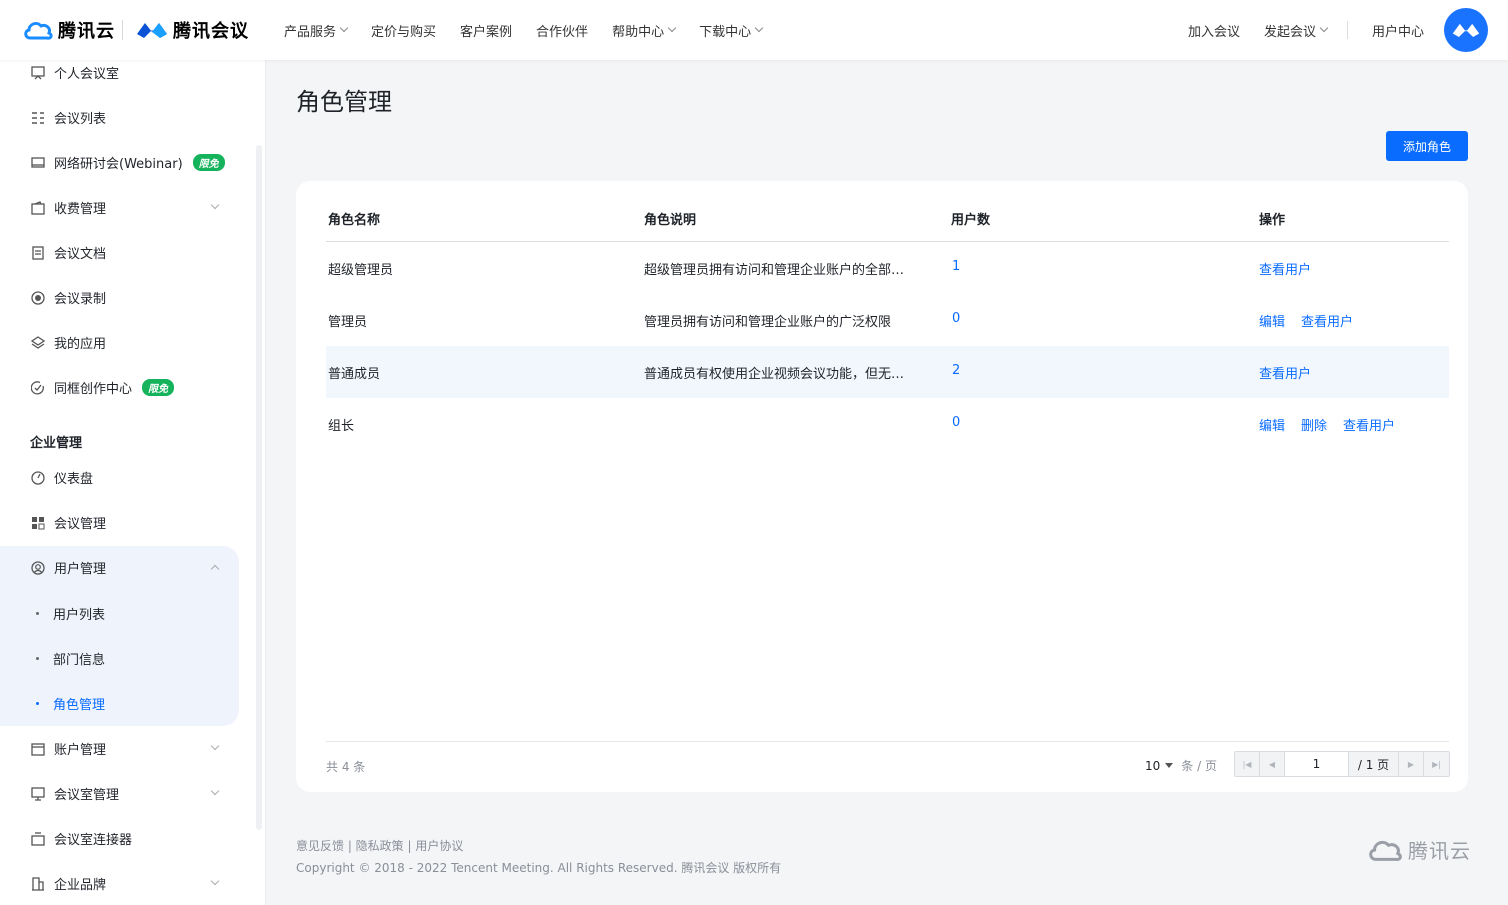 The height and width of the screenshot is (905, 1508). I want to click on nav-help: 帮助中心, so click(644, 30).